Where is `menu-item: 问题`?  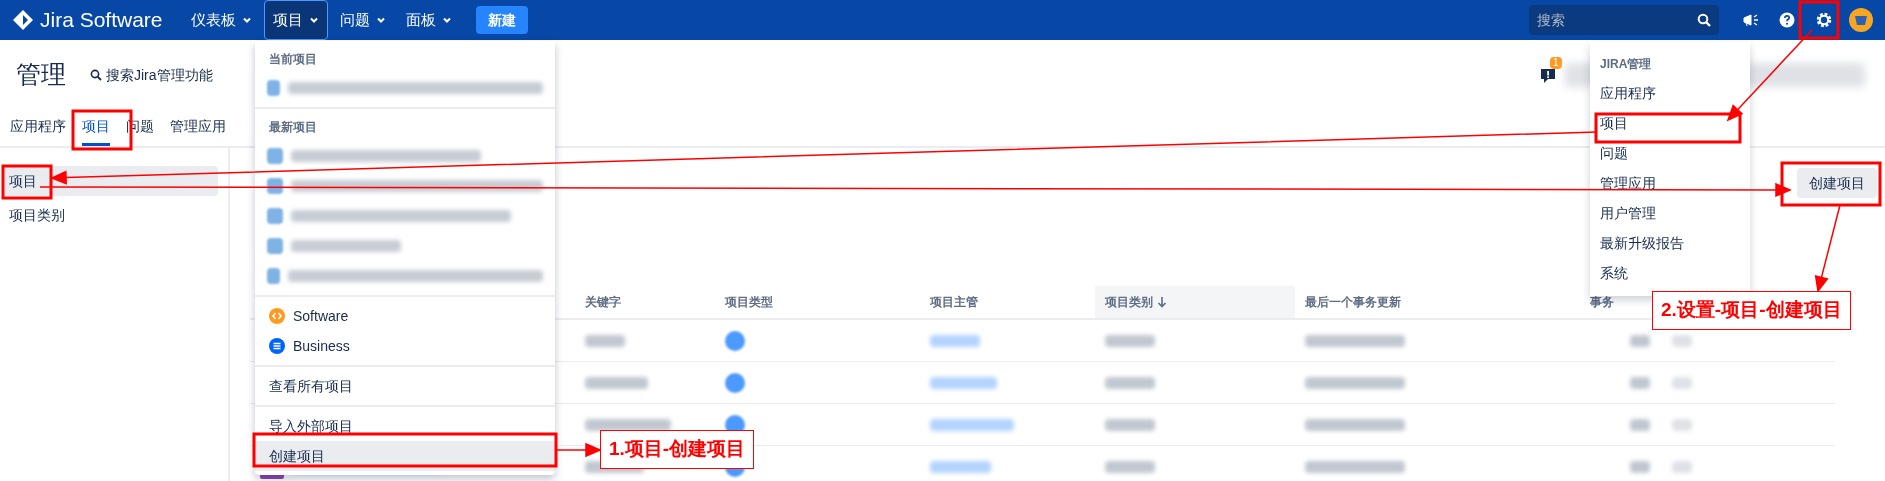
menu-item: 问题 is located at coordinates (1670, 153).